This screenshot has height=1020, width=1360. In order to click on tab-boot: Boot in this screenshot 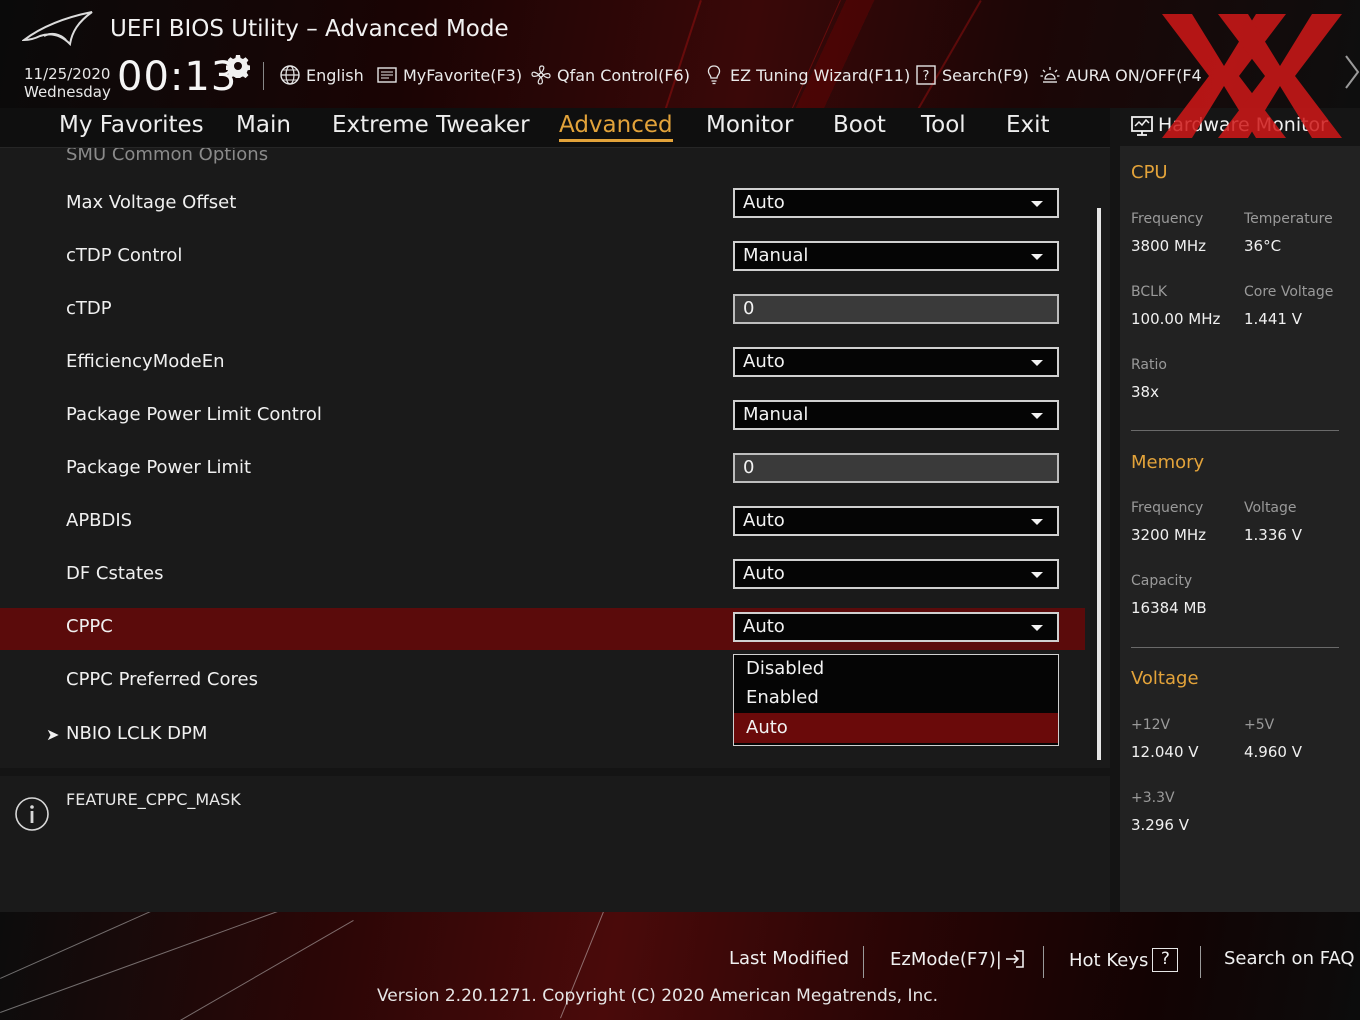, I will do `click(859, 125)`.